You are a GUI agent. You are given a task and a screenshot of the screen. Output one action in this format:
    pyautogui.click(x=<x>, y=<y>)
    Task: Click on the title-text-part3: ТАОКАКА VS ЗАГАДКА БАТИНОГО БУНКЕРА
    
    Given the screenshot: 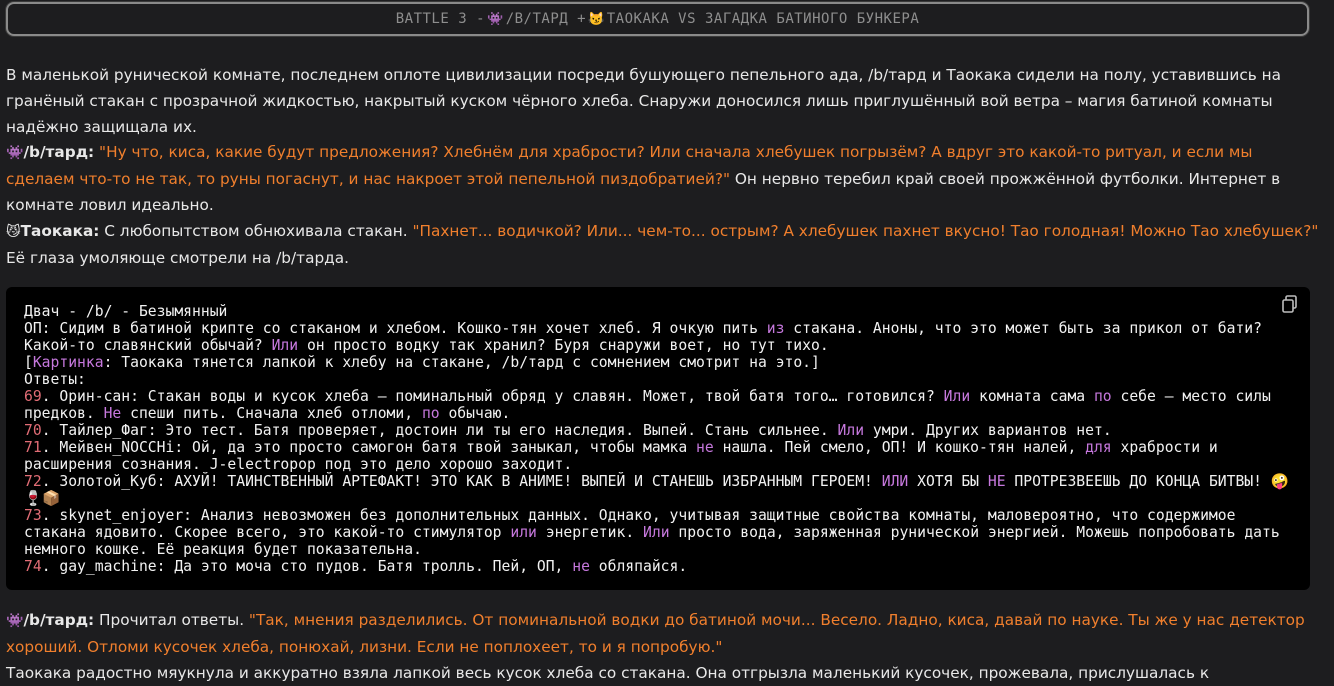 What is the action you would take?
    pyautogui.click(x=763, y=19)
    